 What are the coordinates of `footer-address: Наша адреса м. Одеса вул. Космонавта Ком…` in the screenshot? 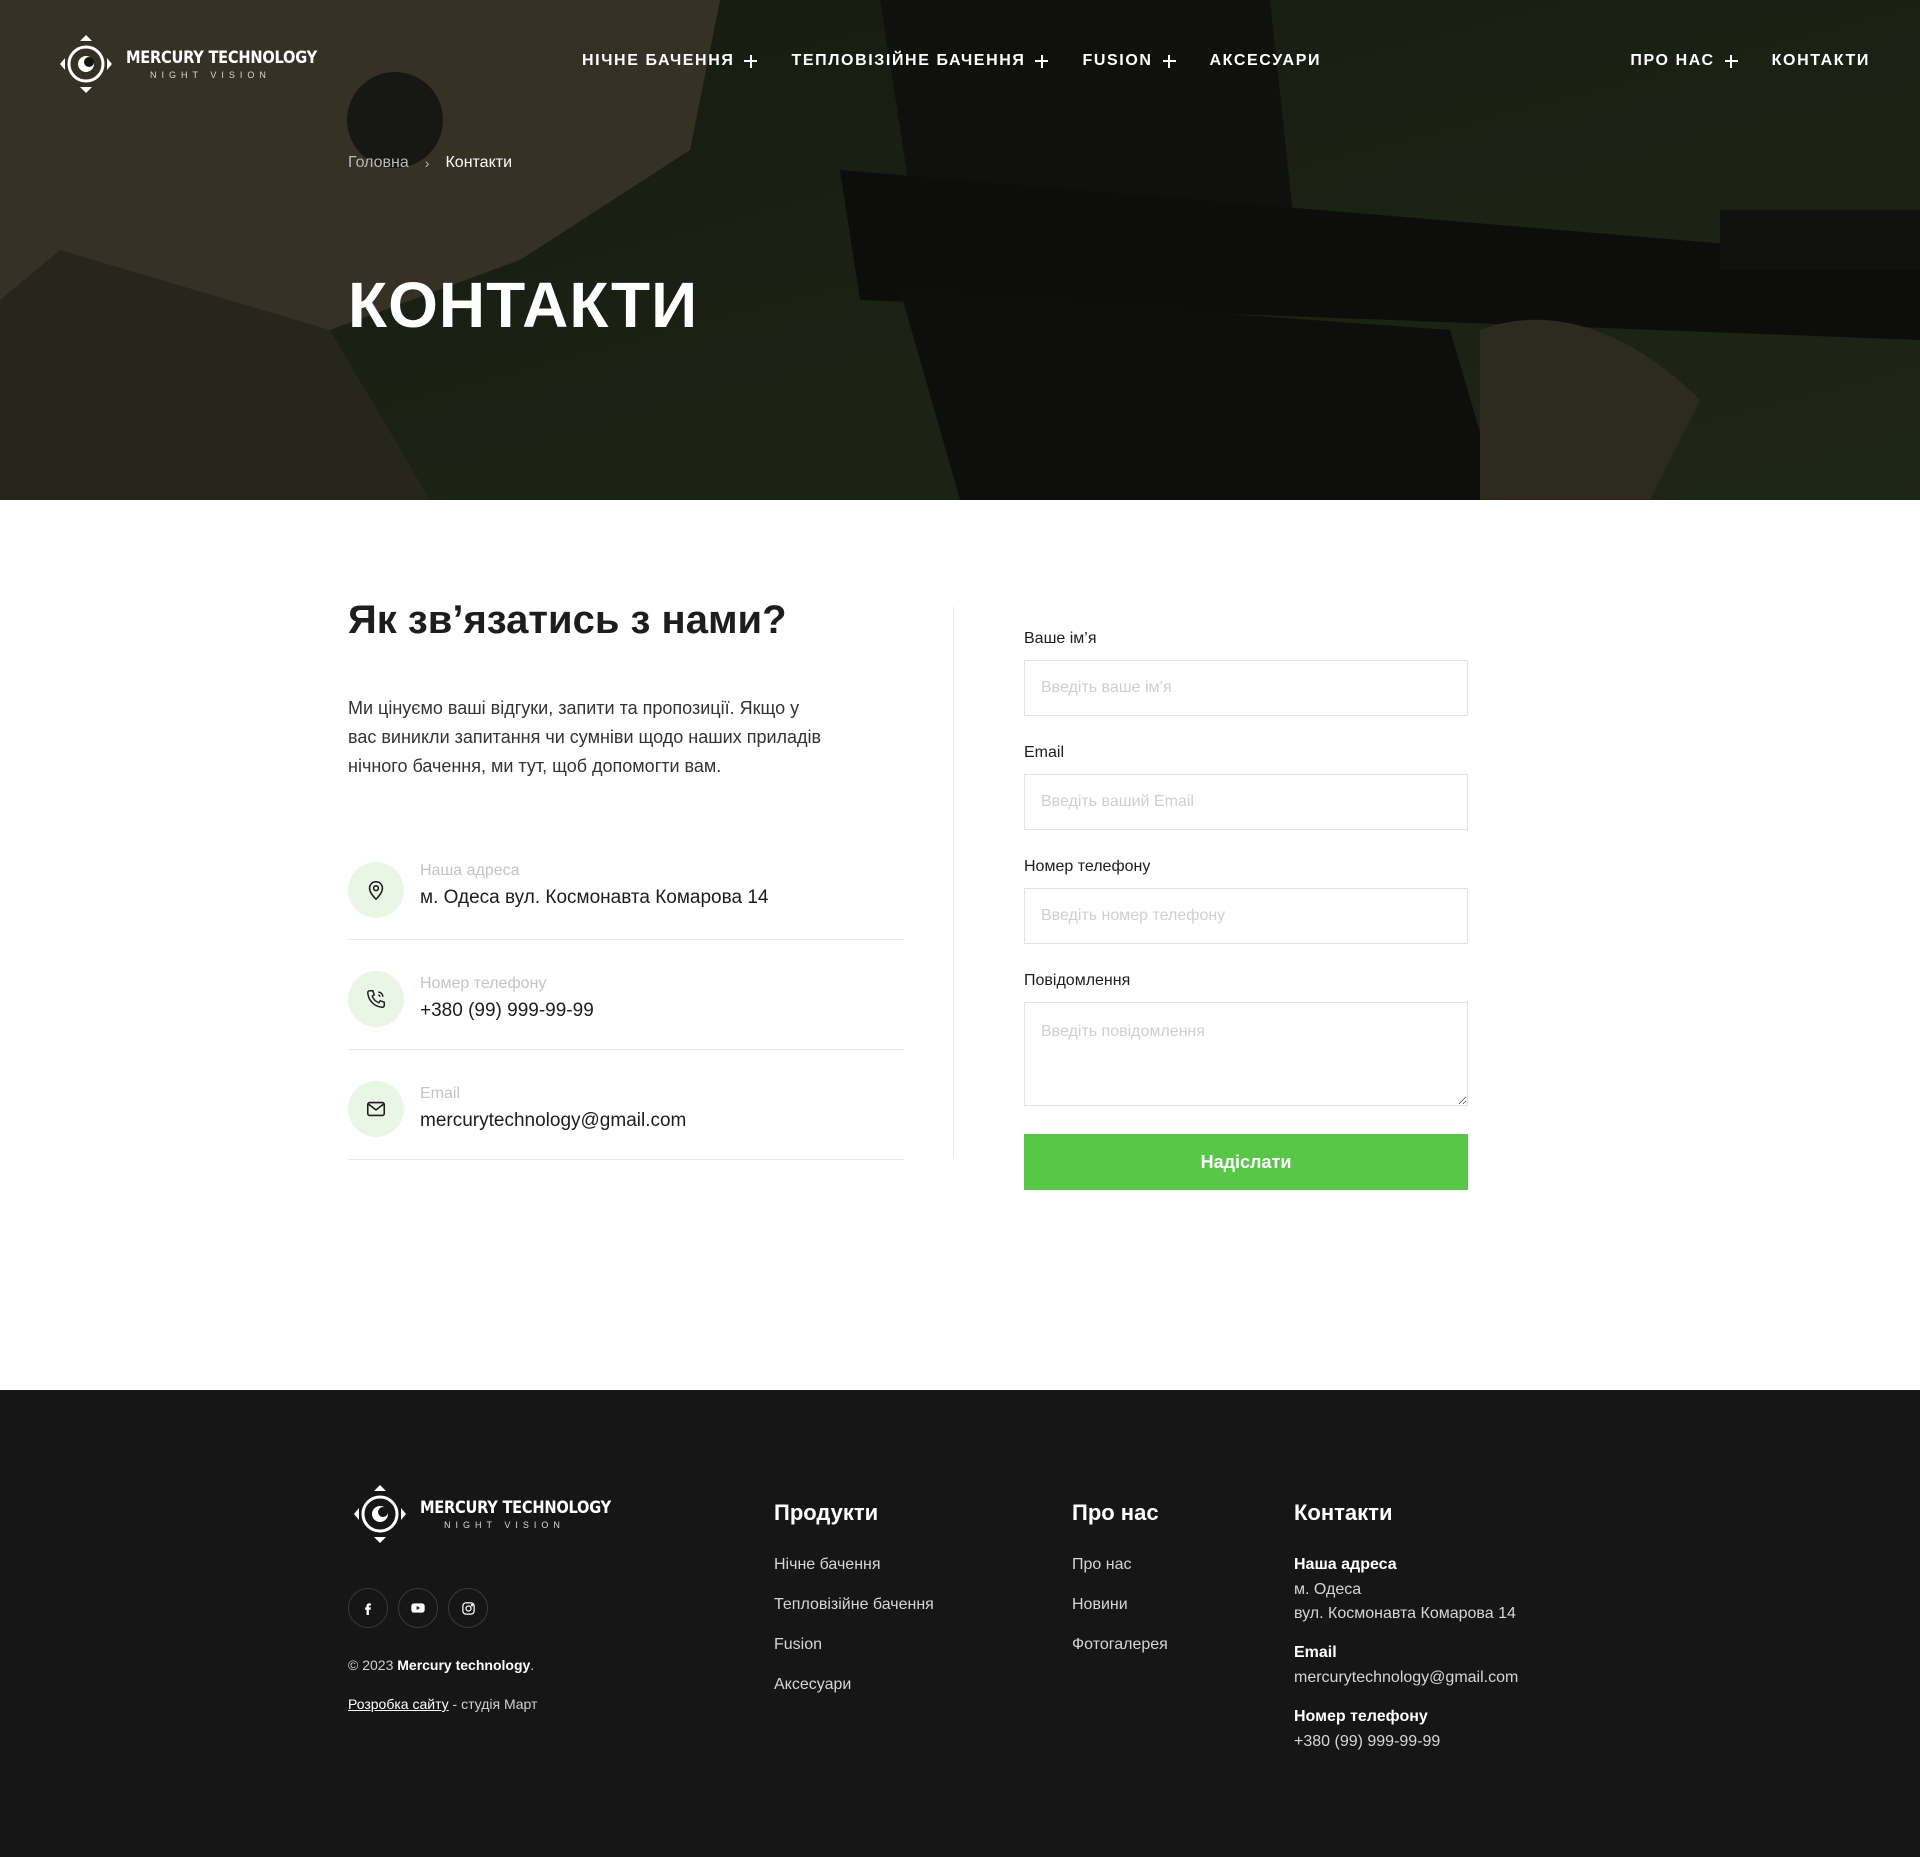 It's located at (1405, 1589).